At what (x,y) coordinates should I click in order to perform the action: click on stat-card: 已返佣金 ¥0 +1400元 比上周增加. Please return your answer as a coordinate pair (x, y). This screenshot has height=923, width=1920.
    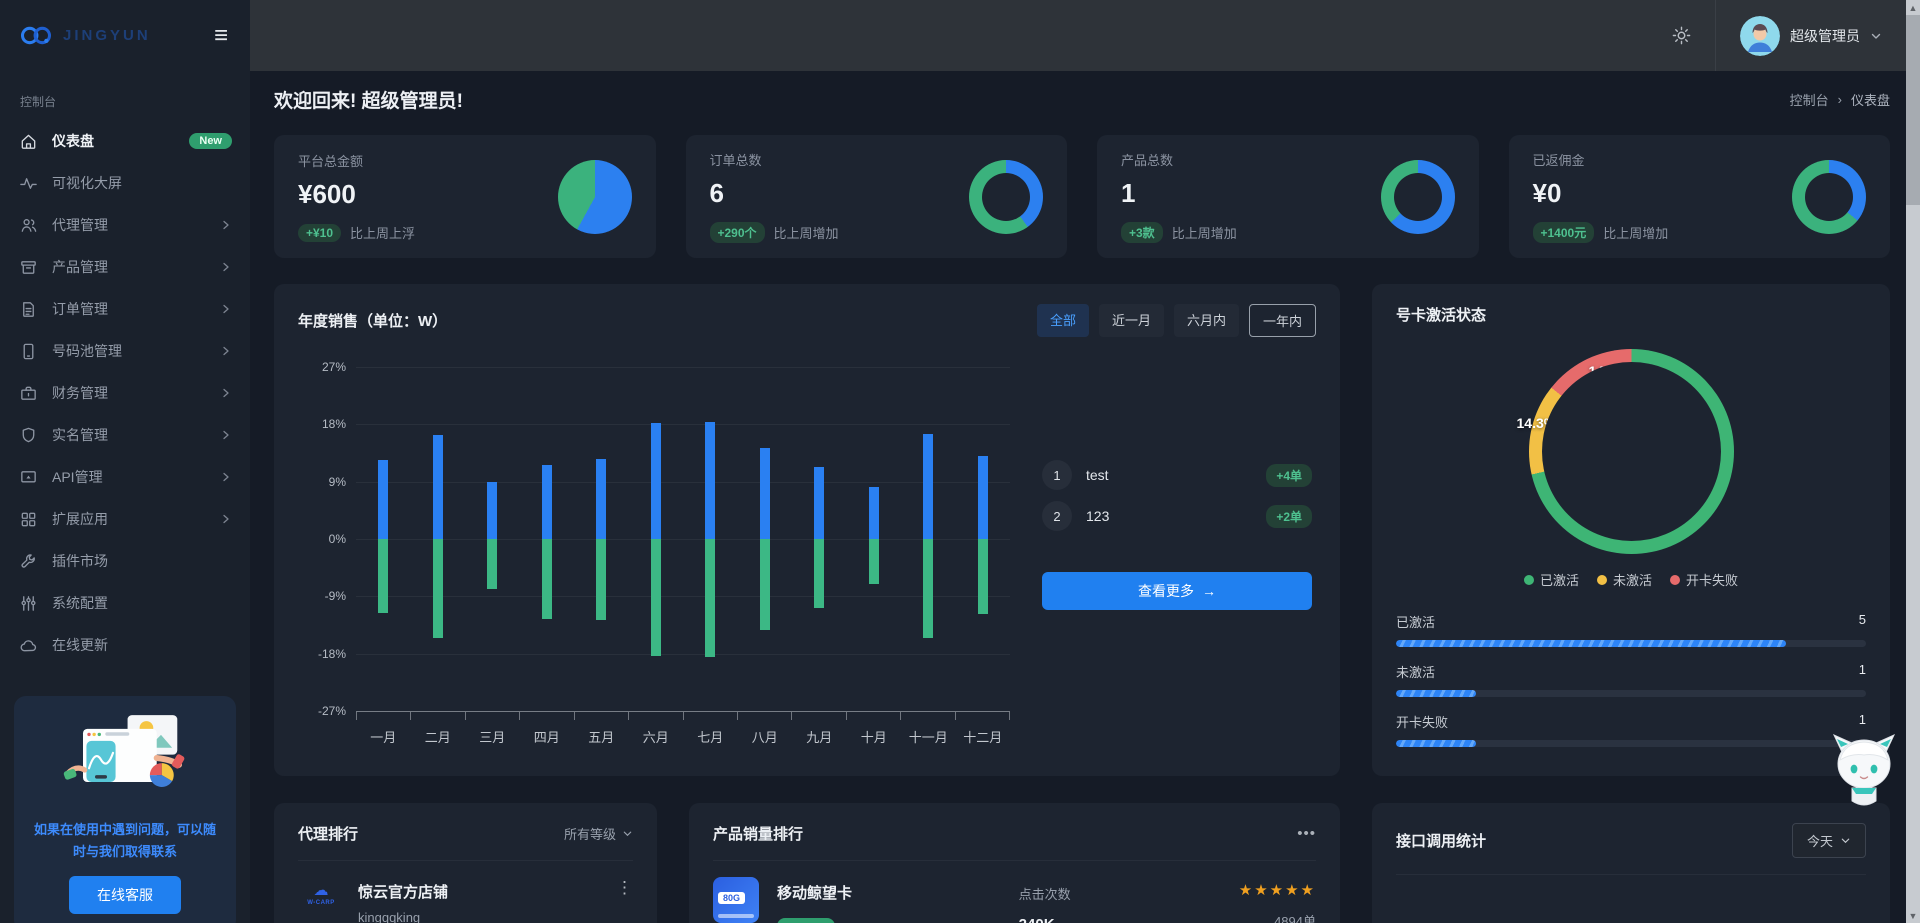
    Looking at the image, I should click on (1699, 196).